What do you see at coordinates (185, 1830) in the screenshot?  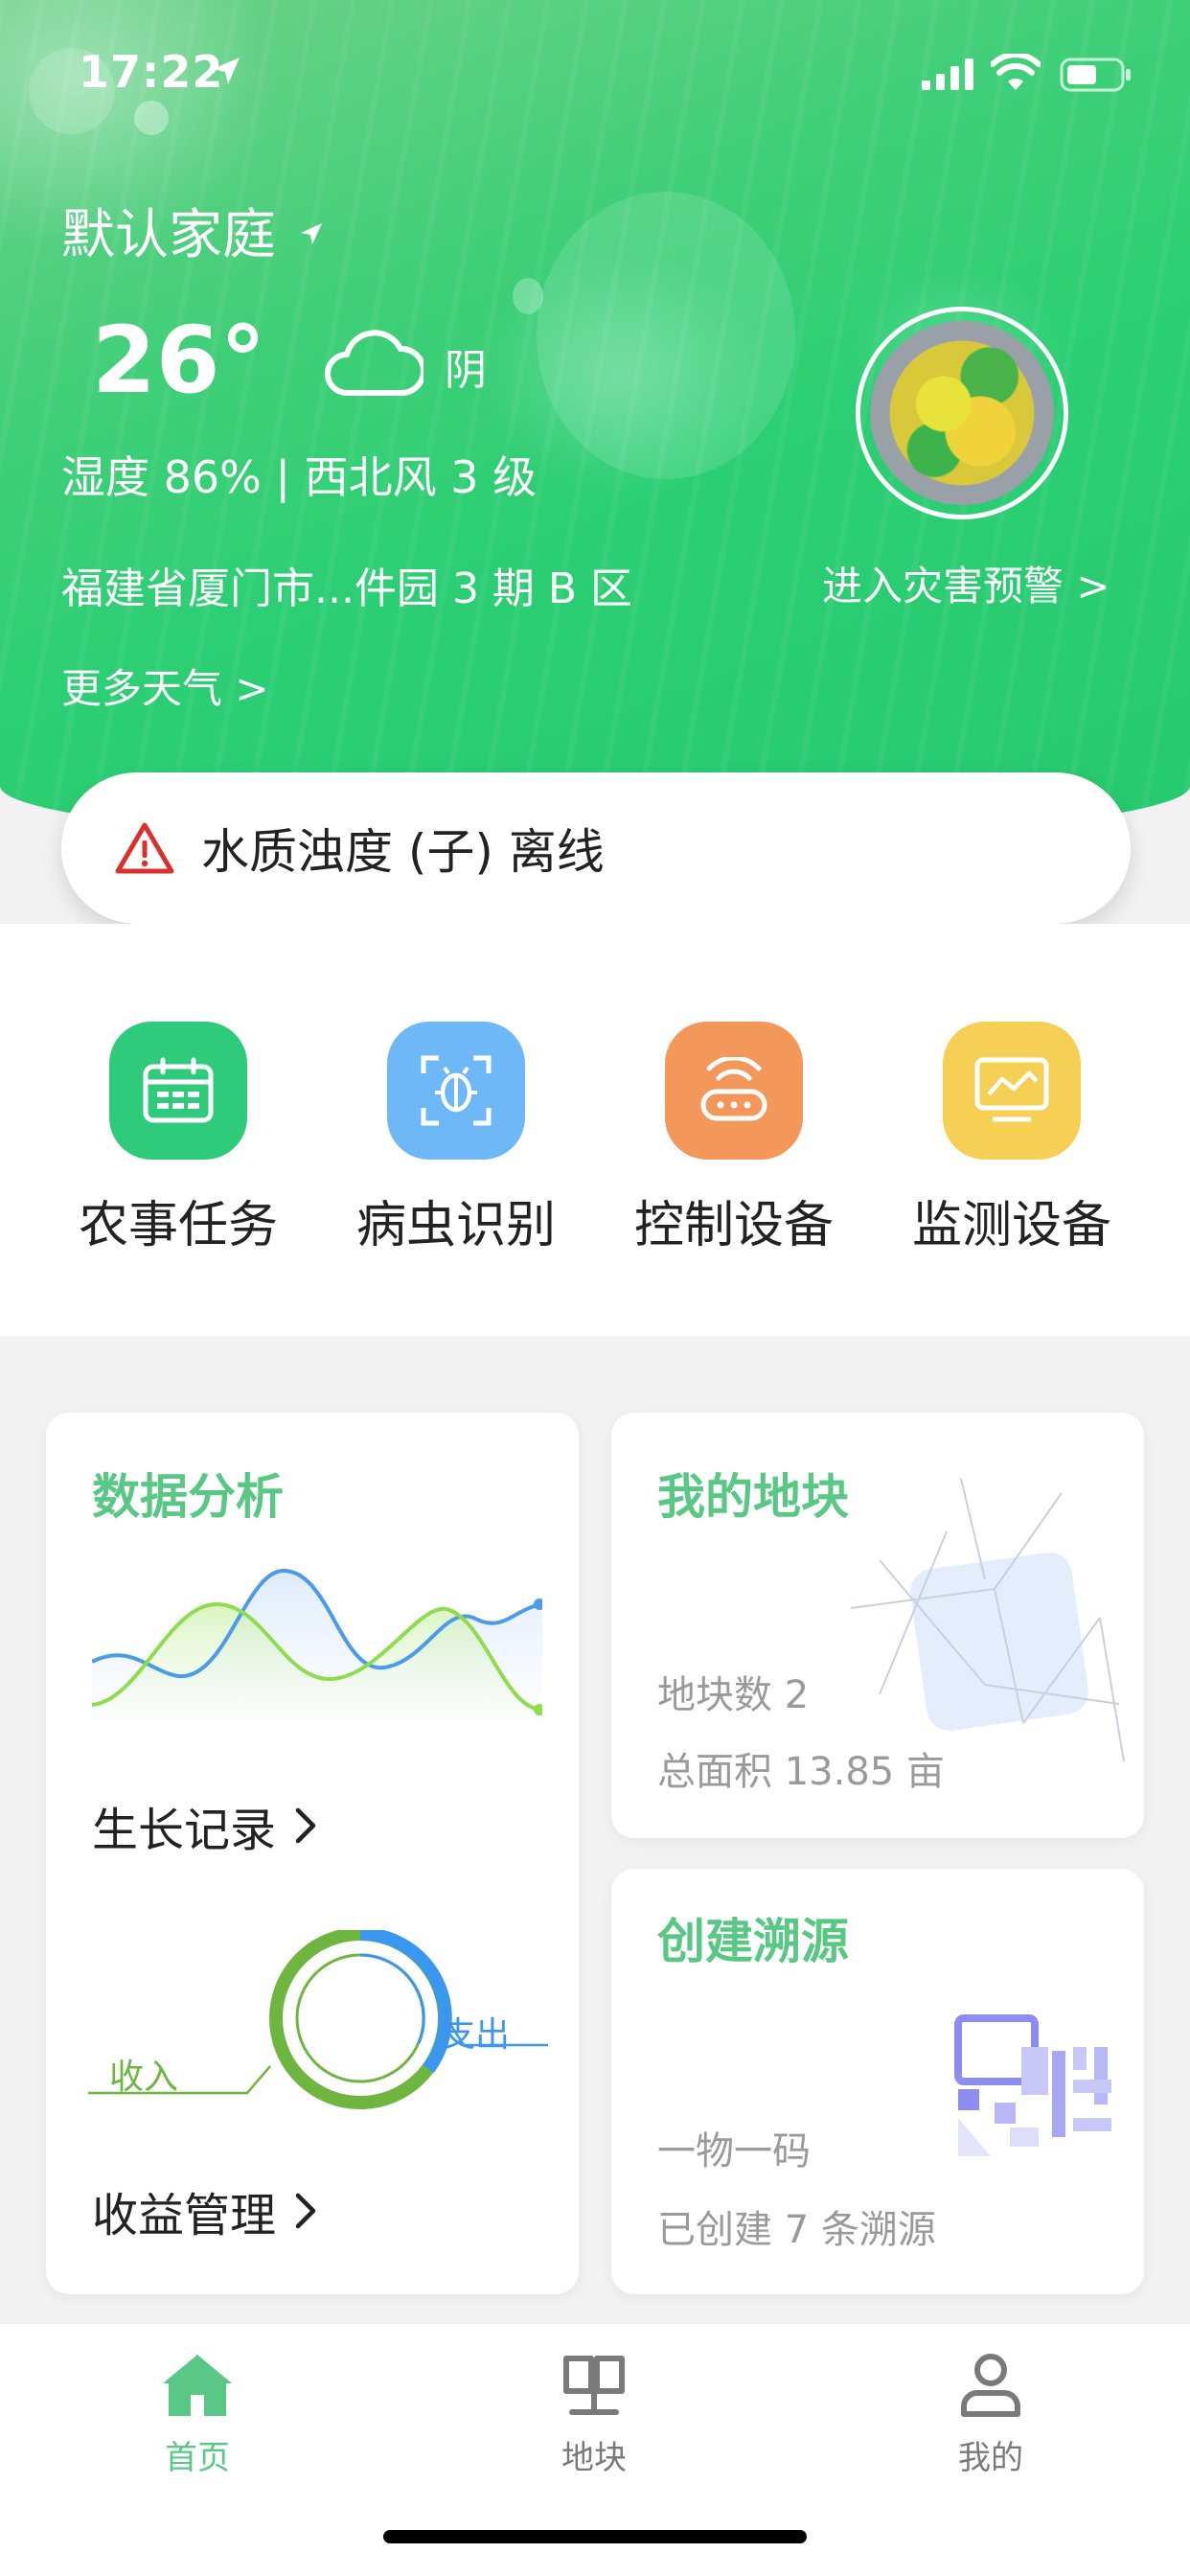 I see `growth-record-label: 生长记录` at bounding box center [185, 1830].